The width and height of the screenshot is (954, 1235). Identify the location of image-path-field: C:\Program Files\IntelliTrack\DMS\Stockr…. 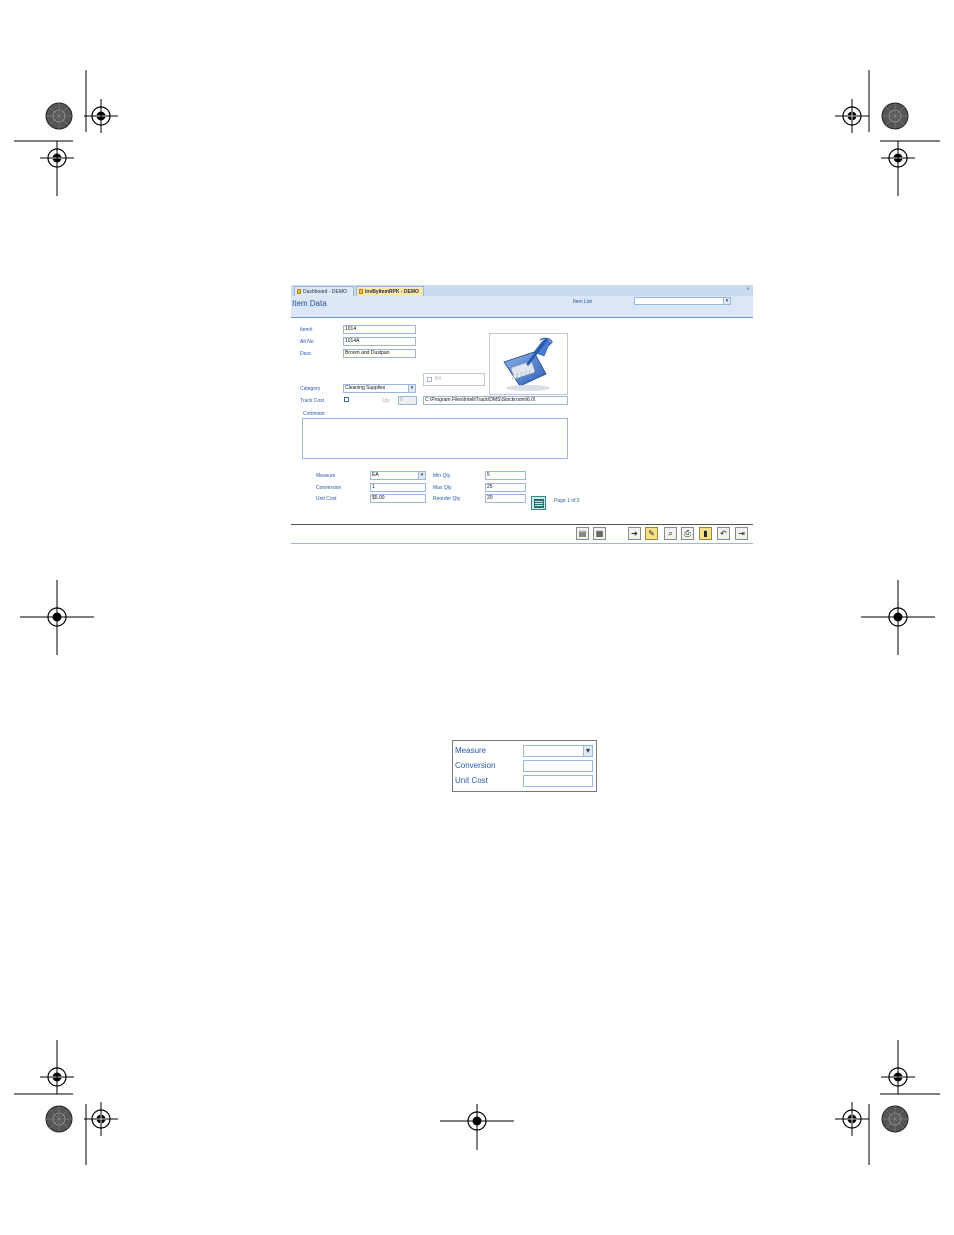
(495, 400).